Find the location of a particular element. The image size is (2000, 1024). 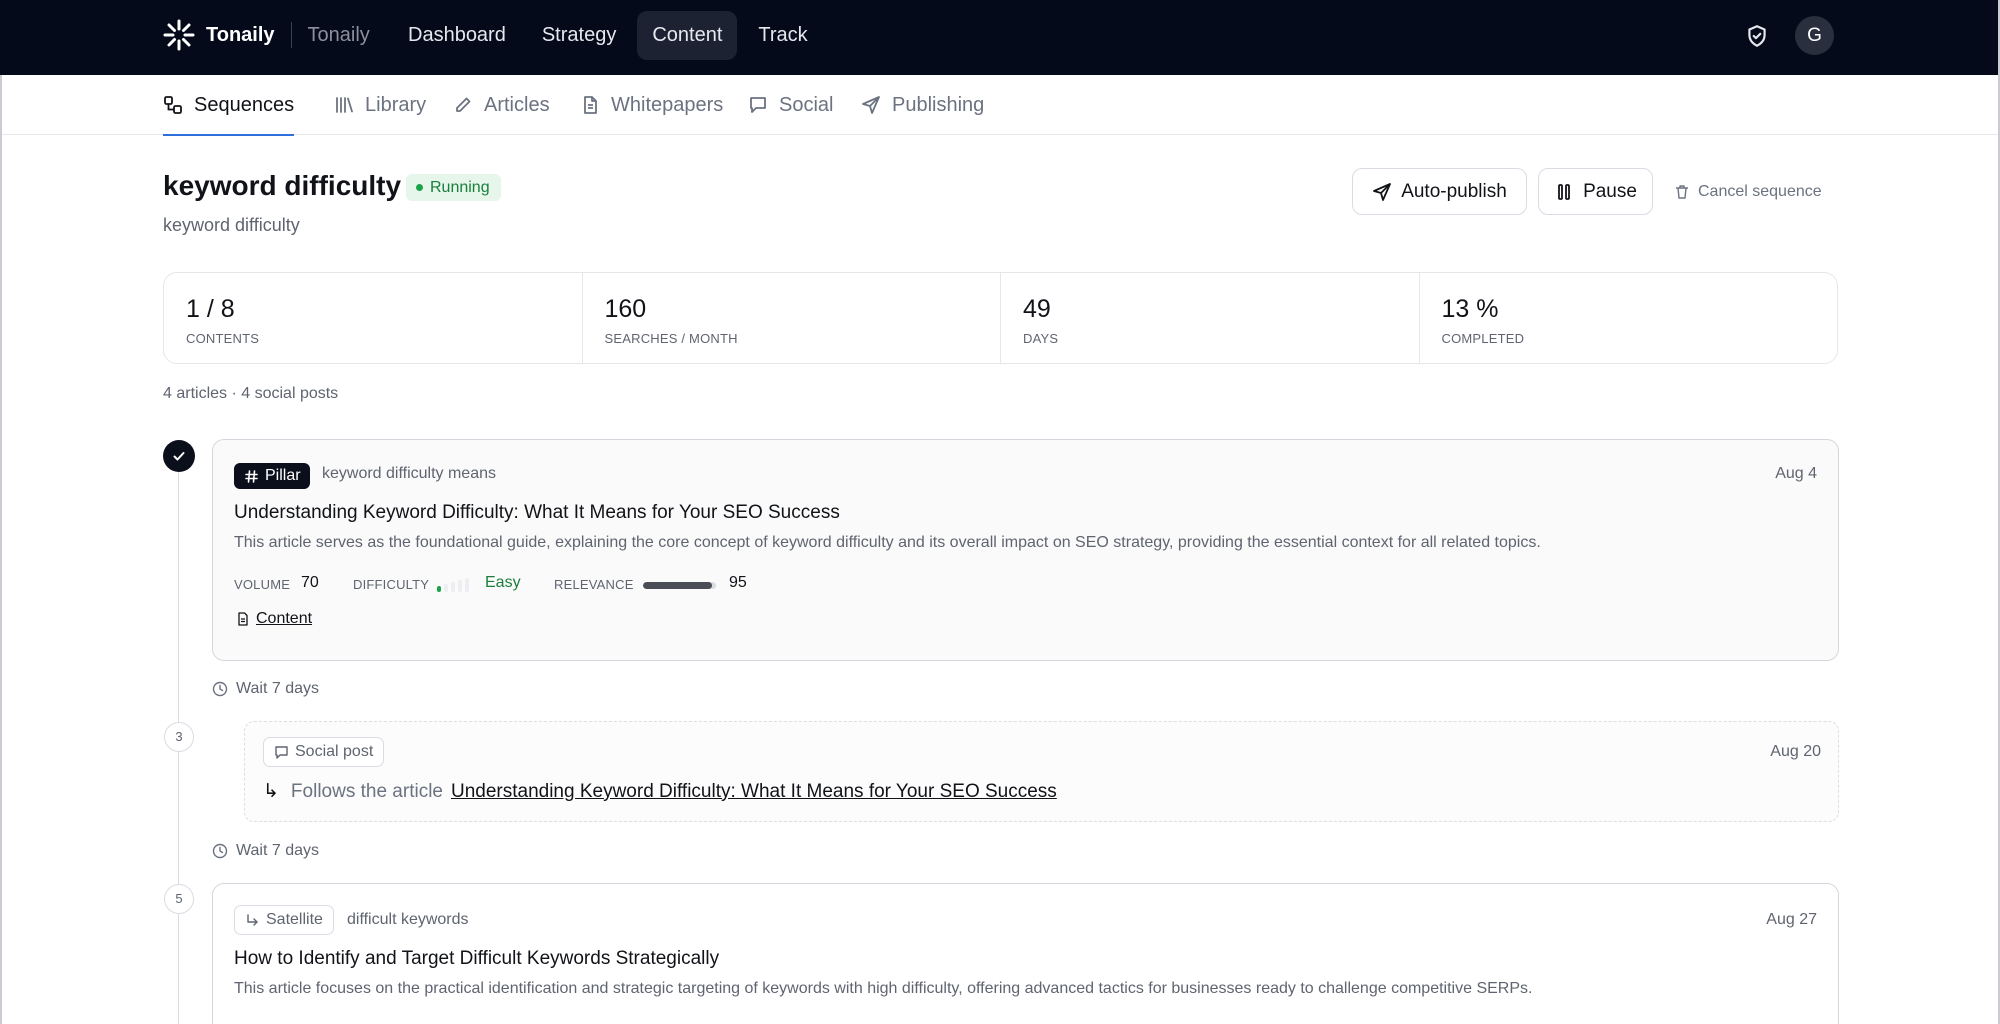

pause-button: Pause is located at coordinates (1595, 191).